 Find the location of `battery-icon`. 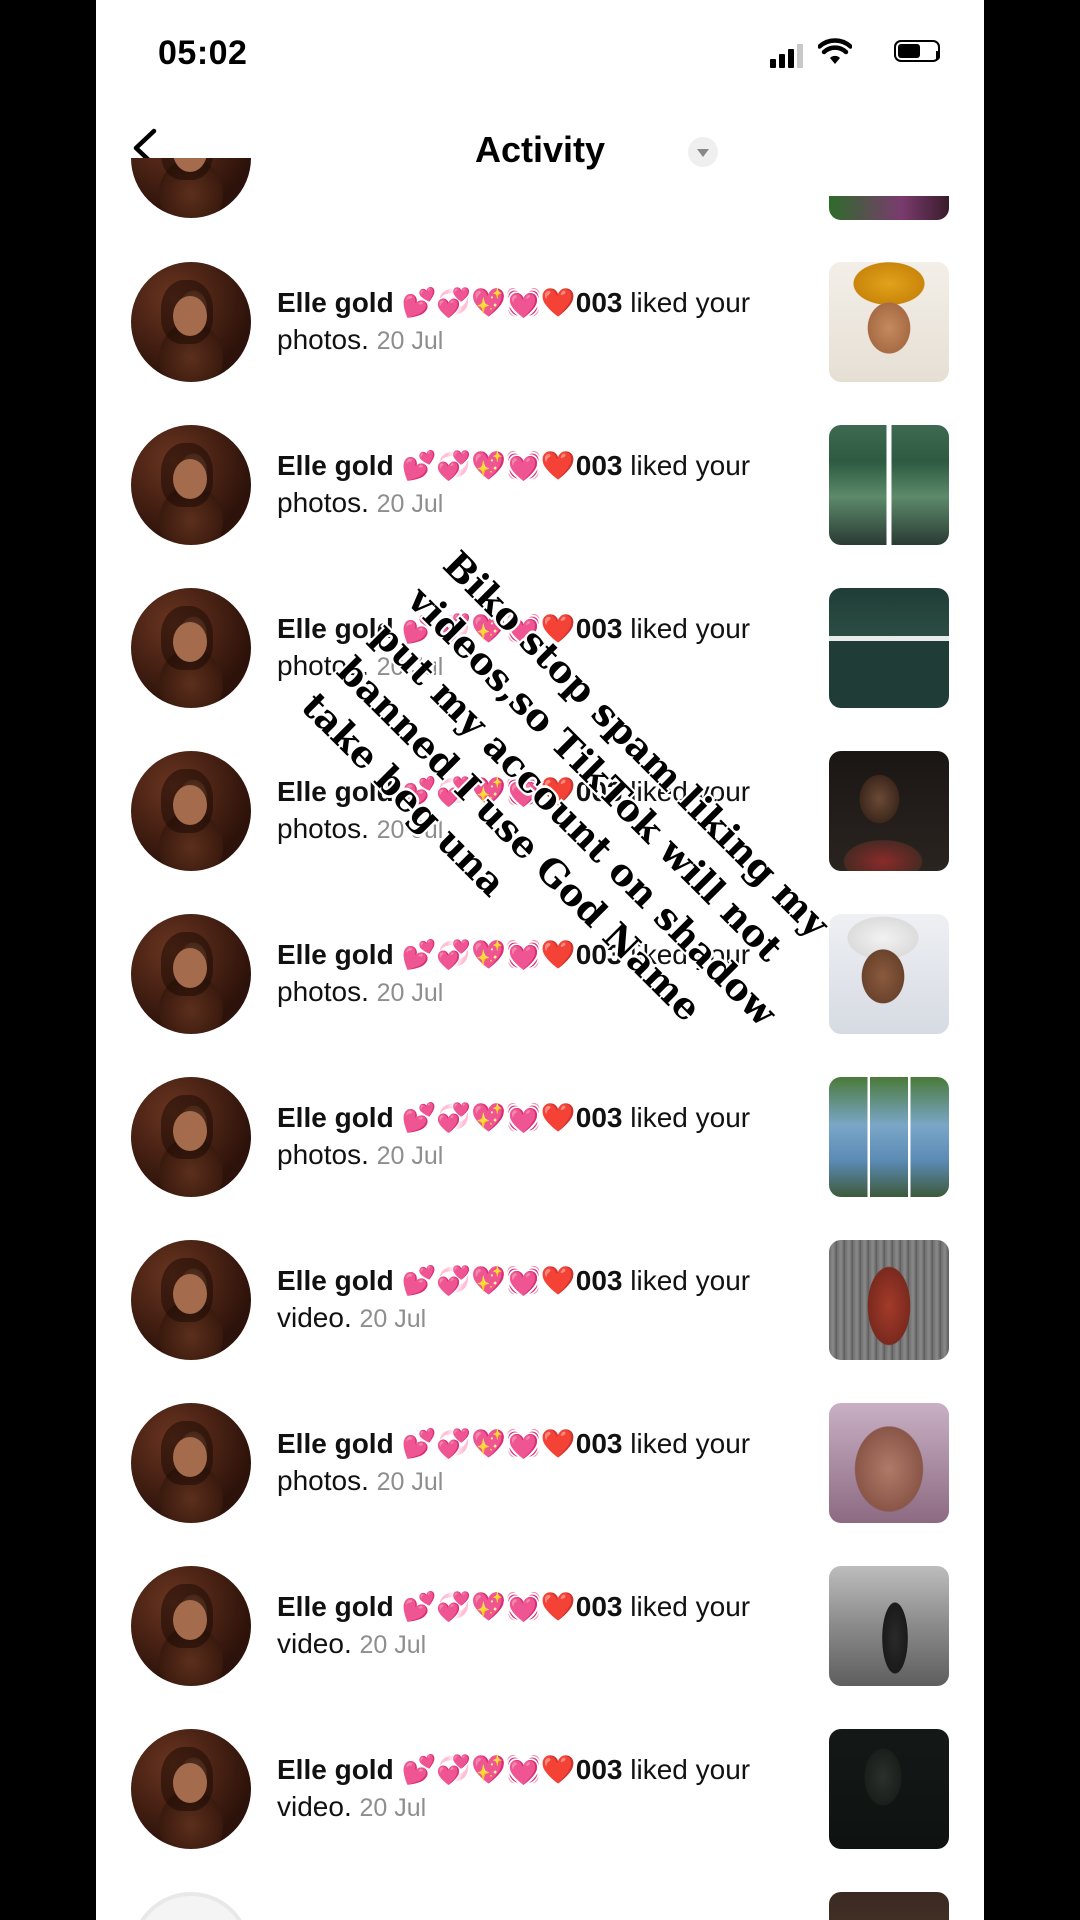

battery-icon is located at coordinates (917, 51).